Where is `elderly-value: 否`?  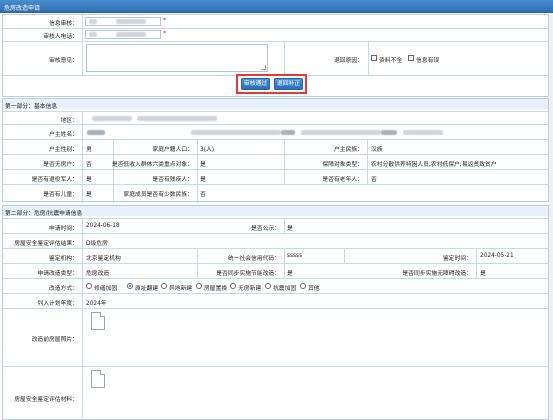 elderly-value: 否 is located at coordinates (374, 180).